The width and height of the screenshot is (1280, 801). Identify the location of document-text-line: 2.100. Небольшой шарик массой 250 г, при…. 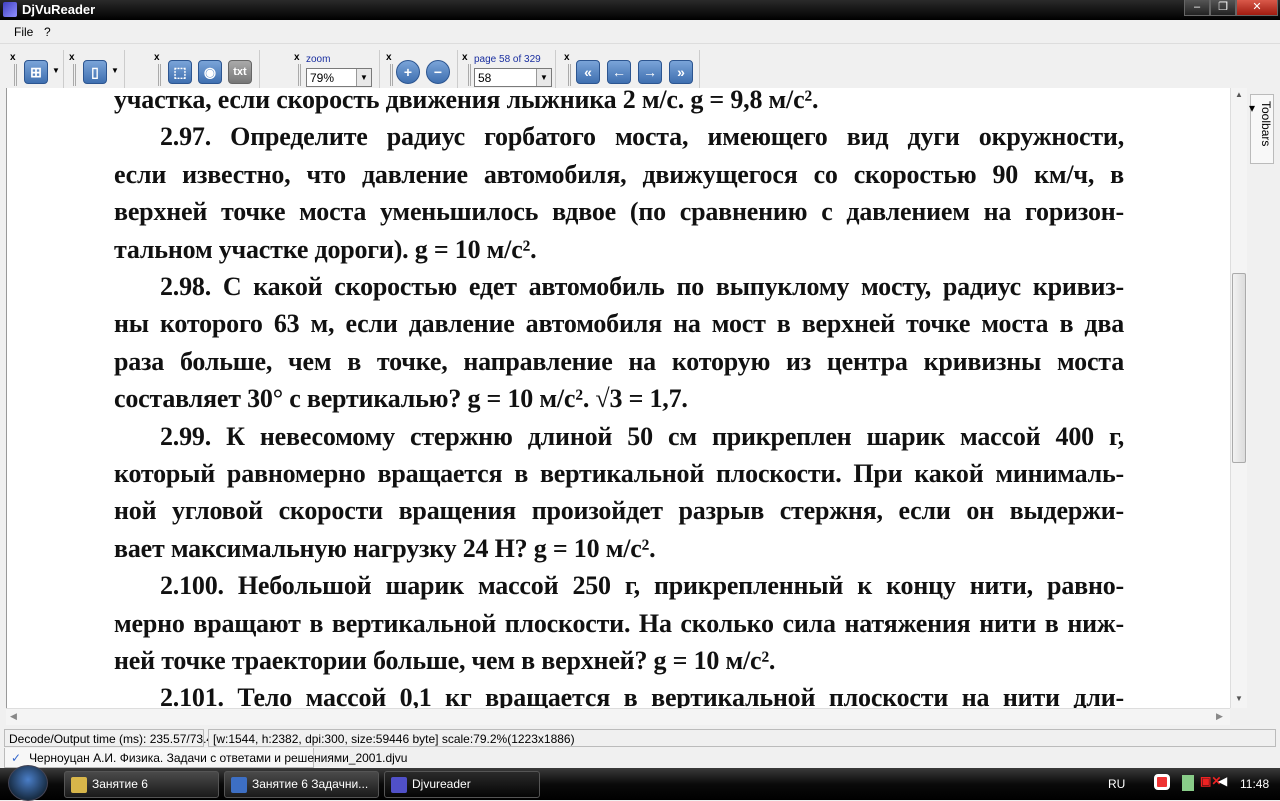
(642, 586).